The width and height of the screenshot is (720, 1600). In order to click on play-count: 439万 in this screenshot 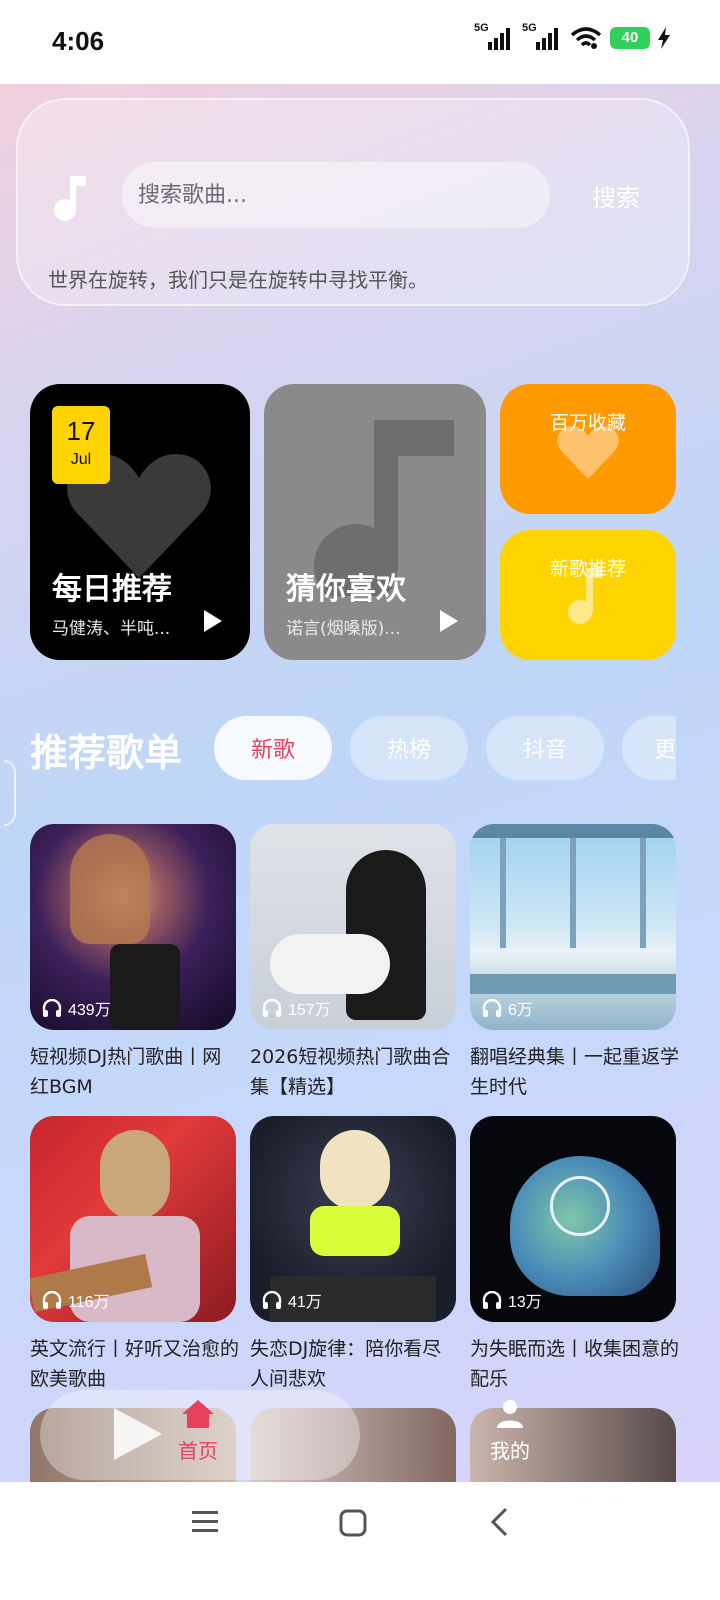, I will do `click(89, 1010)`.